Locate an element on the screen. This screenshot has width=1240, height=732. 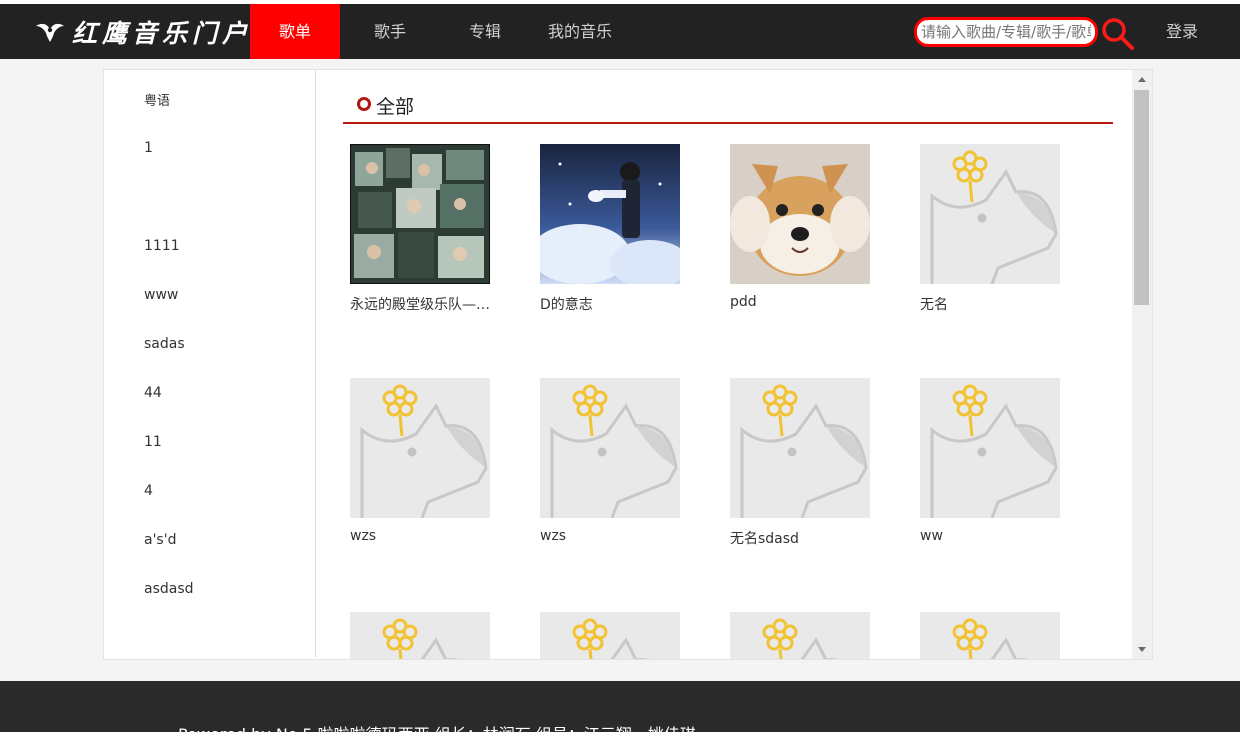
playlist-title: D的意志 is located at coordinates (566, 305).